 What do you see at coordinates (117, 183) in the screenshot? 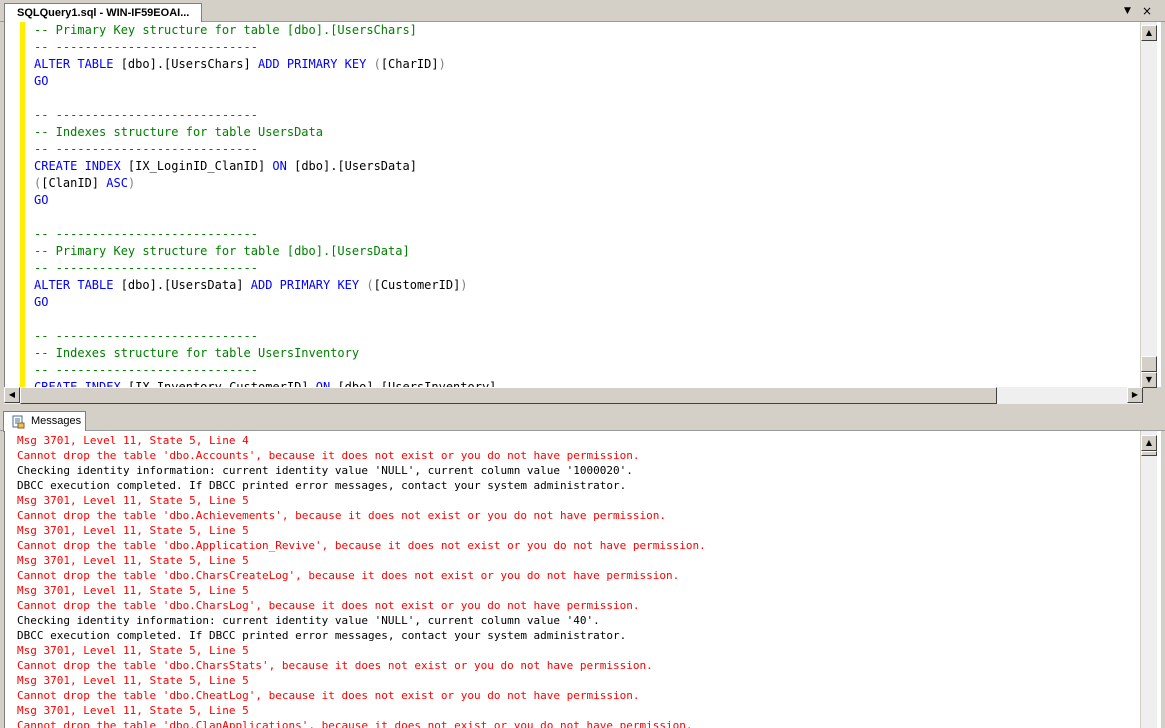
I see `sql-keyword: ASC` at bounding box center [117, 183].